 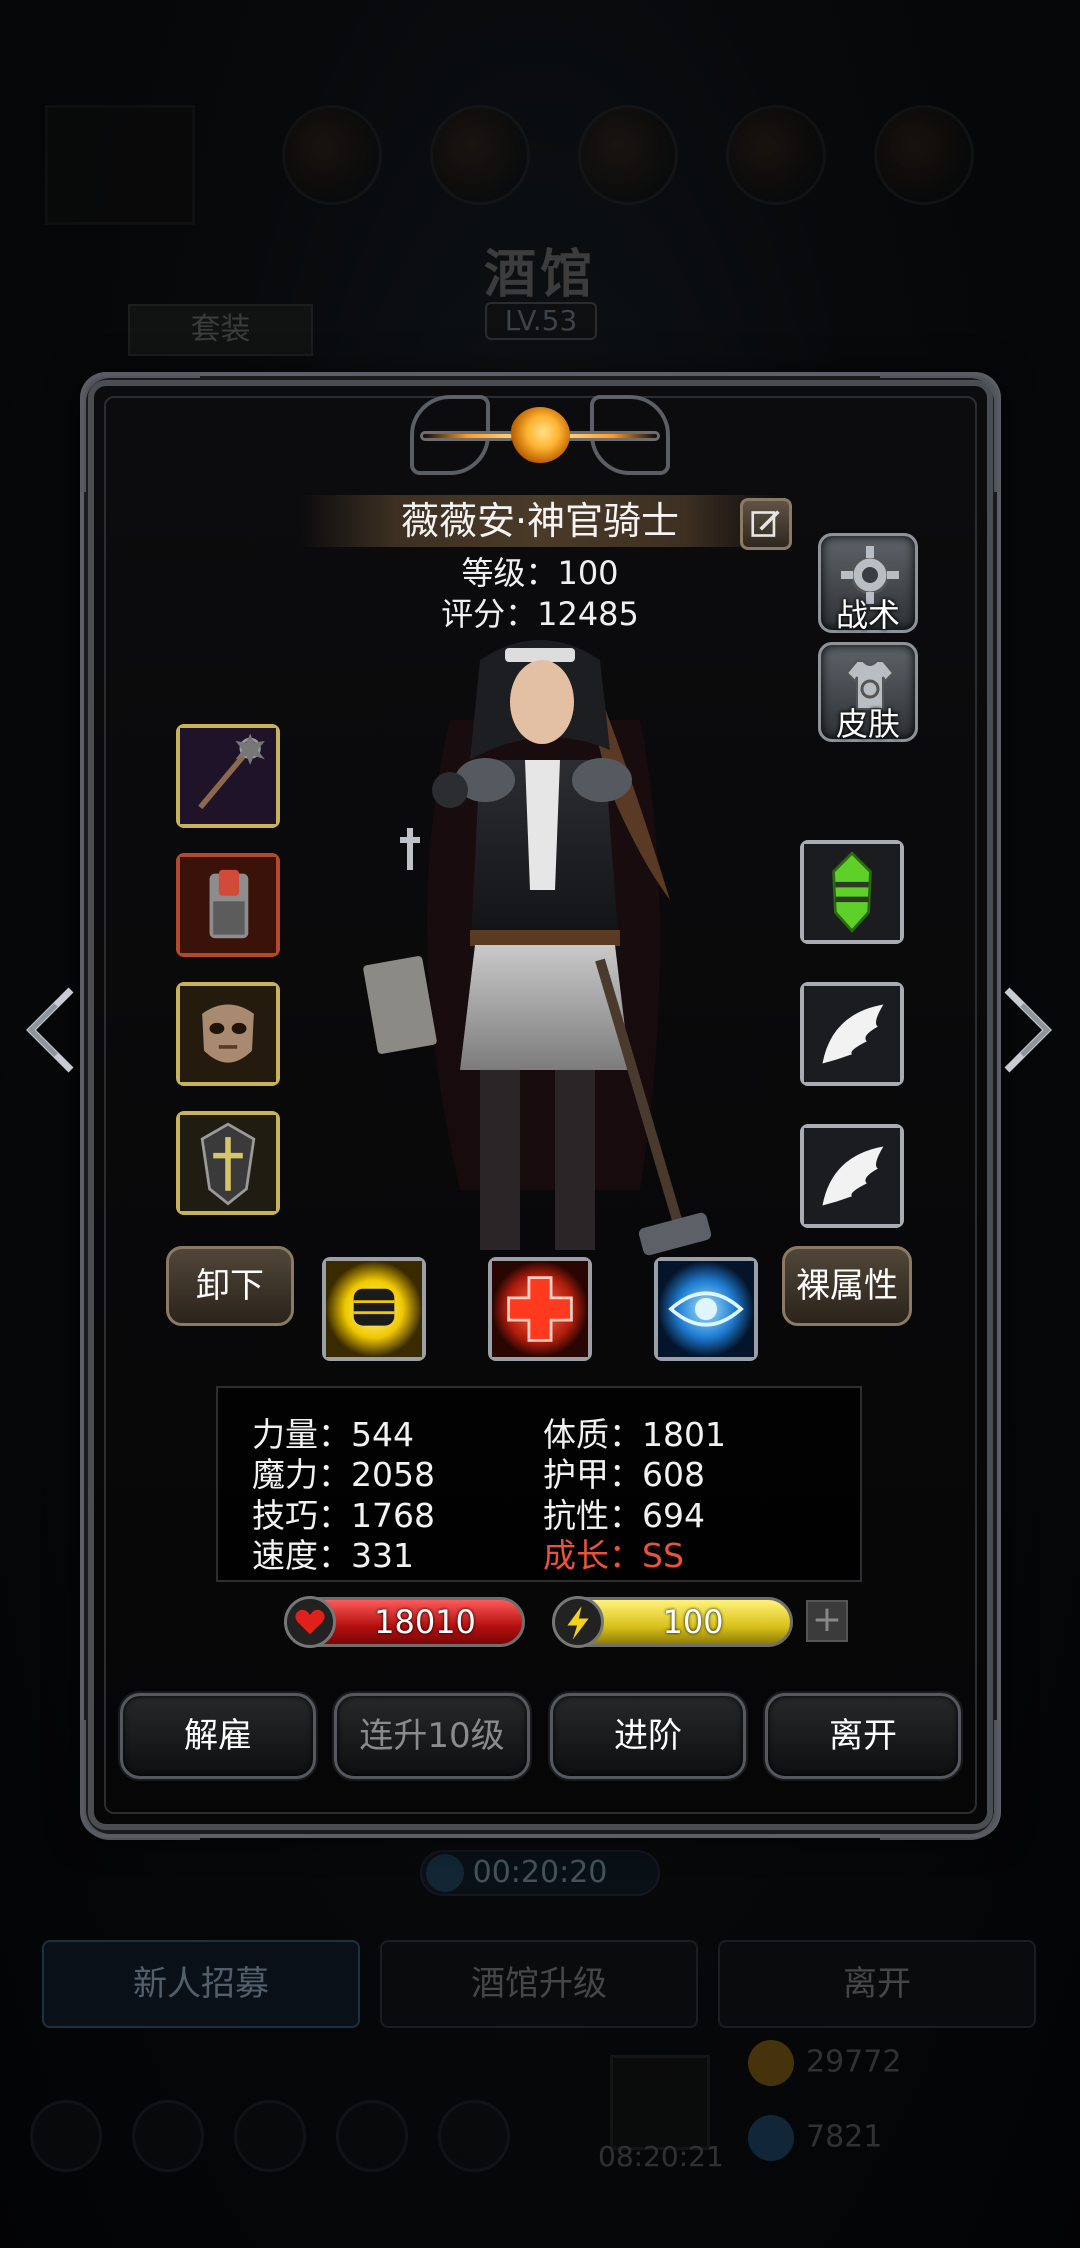 I want to click on hp-bar: 18010, so click(x=404, y=1622).